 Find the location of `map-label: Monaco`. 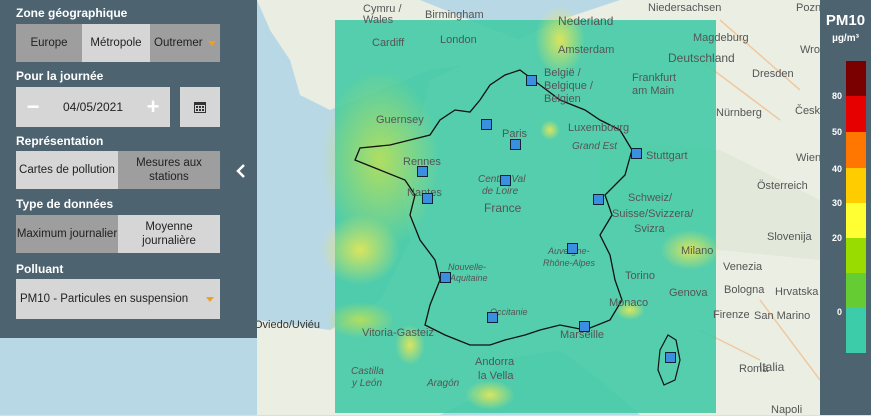

map-label: Monaco is located at coordinates (629, 303).